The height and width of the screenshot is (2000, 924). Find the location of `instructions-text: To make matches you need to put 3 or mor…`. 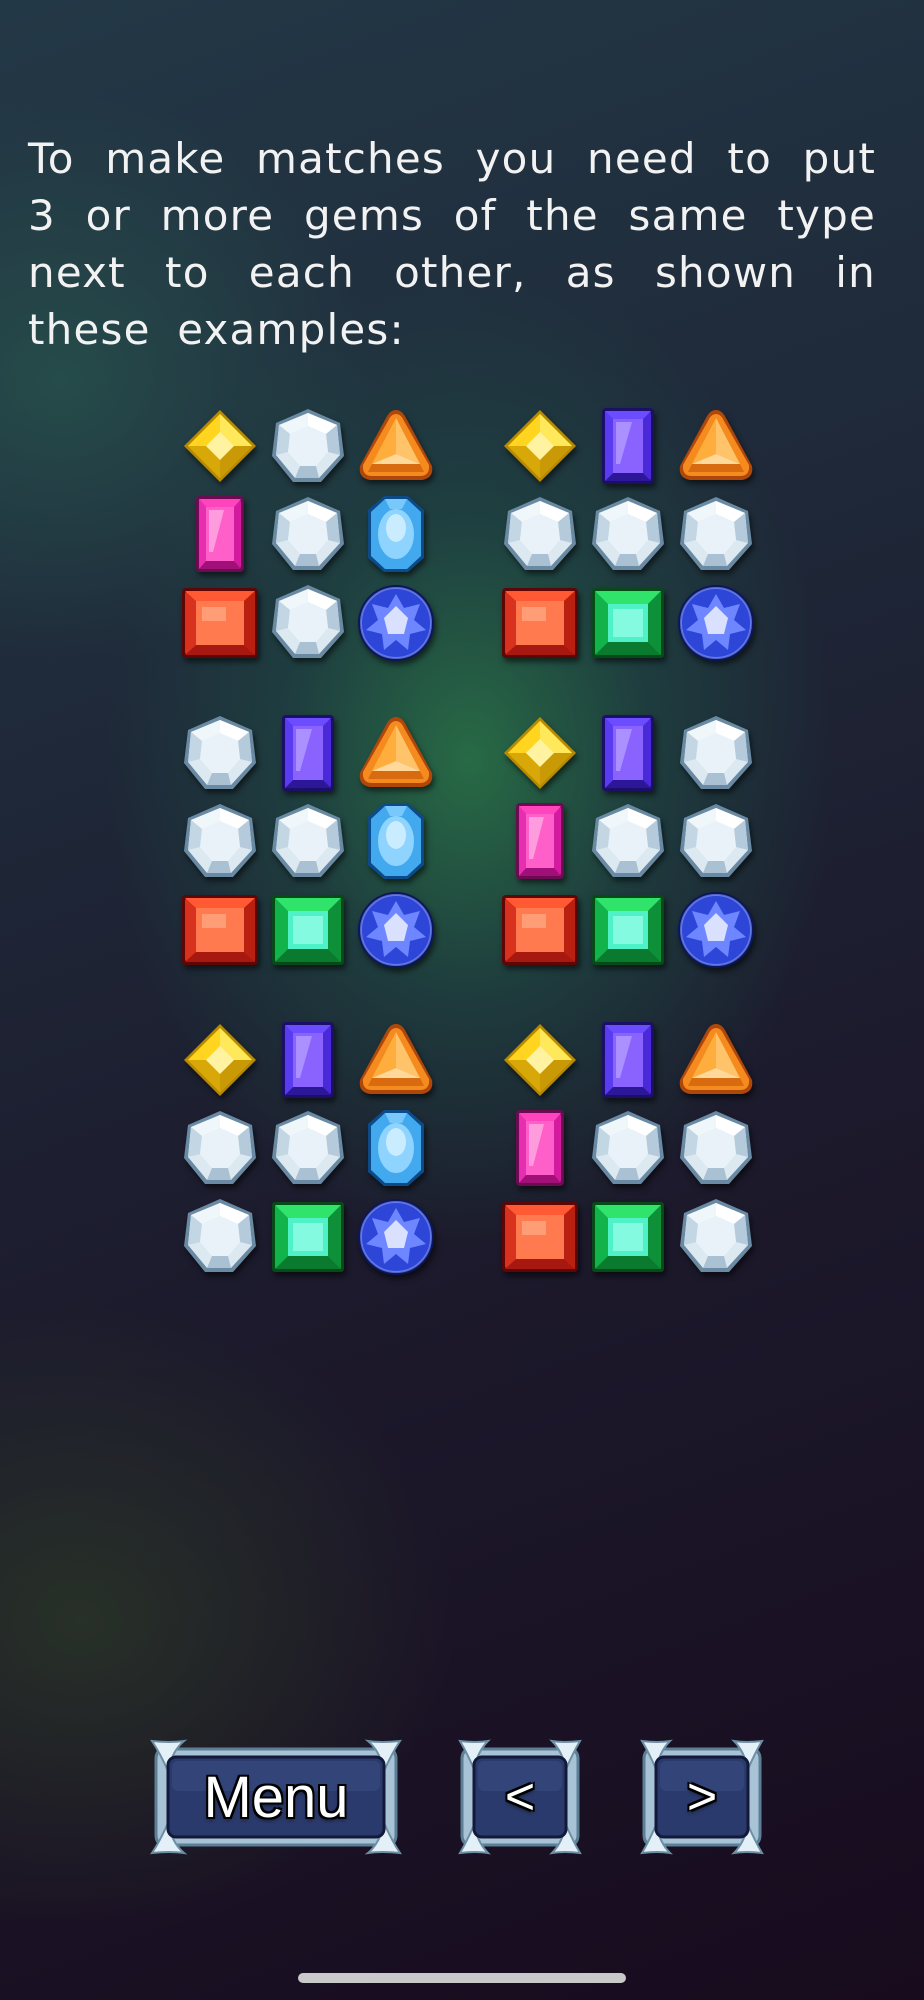

instructions-text: To make matches you need to put 3 or mor… is located at coordinates (452, 244).